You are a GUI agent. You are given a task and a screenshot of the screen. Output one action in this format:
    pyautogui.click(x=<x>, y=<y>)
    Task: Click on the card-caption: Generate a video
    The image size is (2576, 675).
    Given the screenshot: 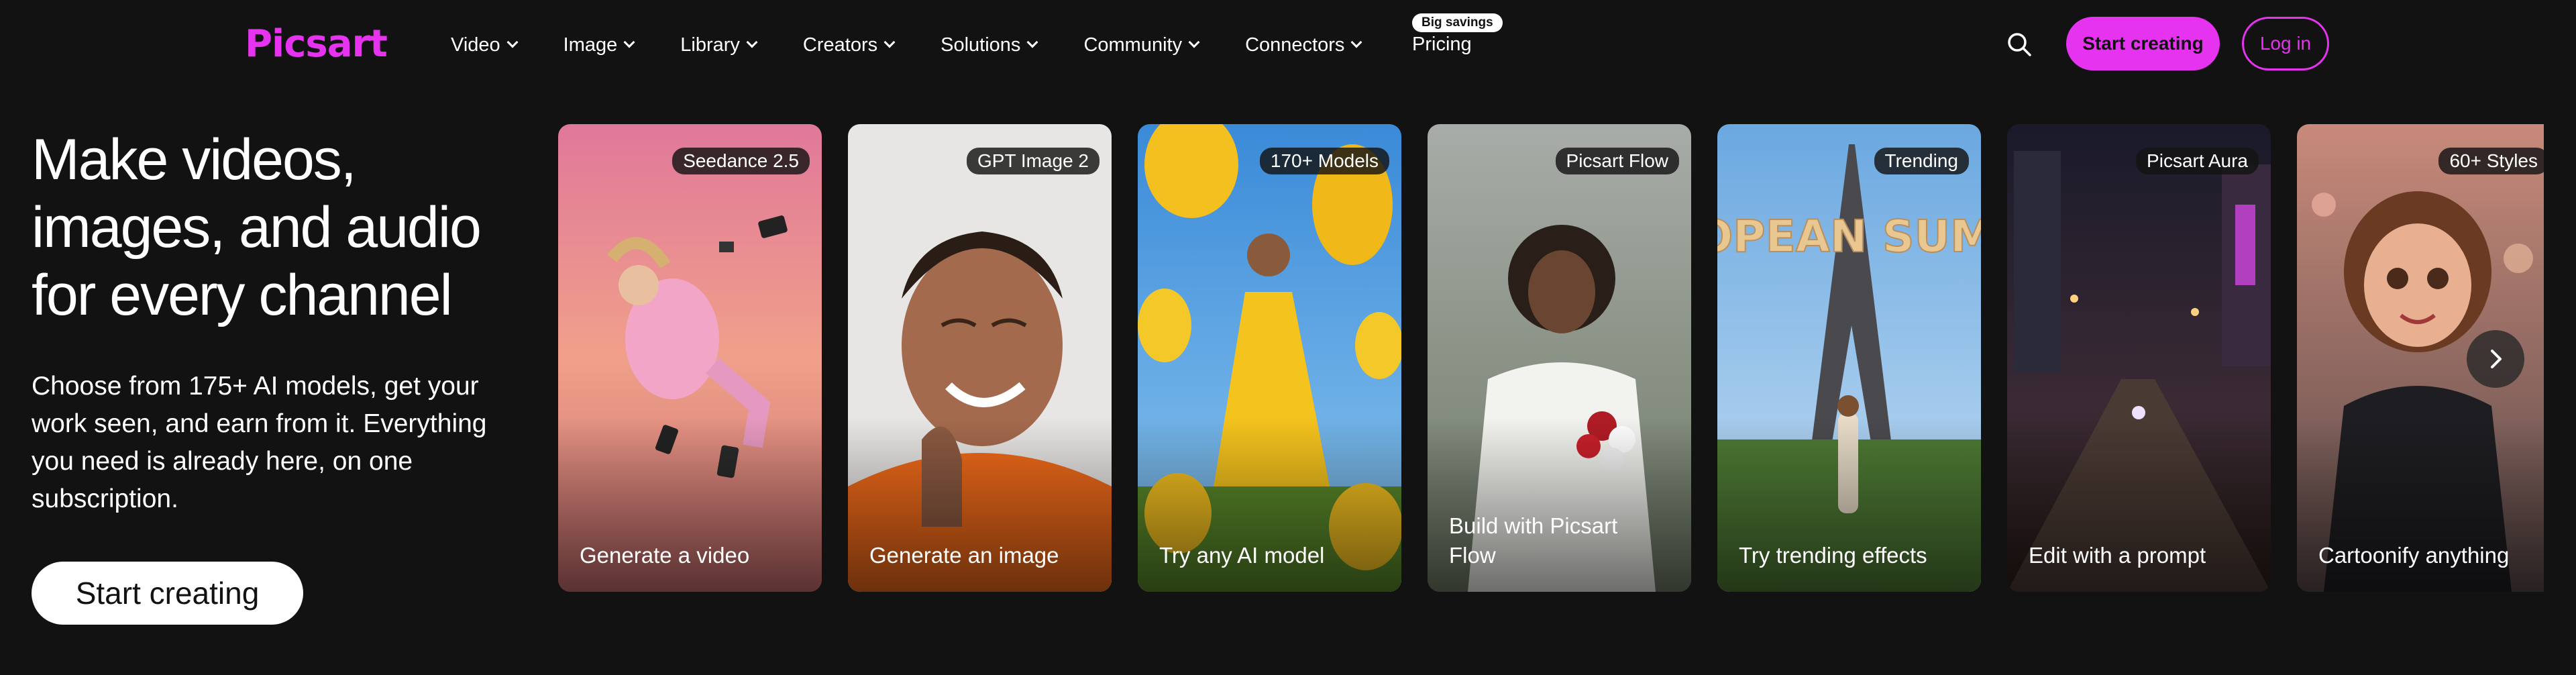 What is the action you would take?
    pyautogui.click(x=665, y=555)
    